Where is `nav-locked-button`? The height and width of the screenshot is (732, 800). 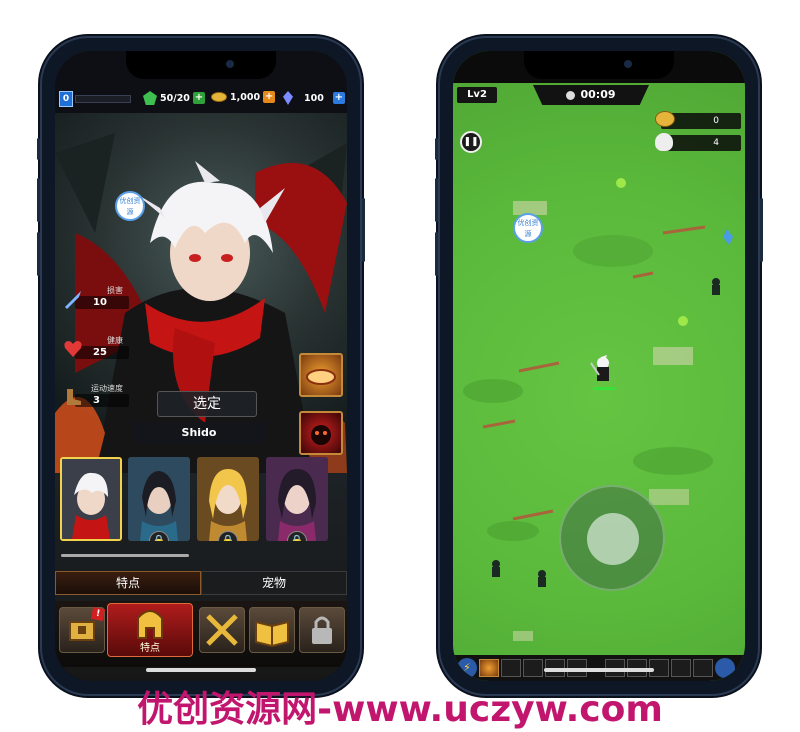 nav-locked-button is located at coordinates (322, 630).